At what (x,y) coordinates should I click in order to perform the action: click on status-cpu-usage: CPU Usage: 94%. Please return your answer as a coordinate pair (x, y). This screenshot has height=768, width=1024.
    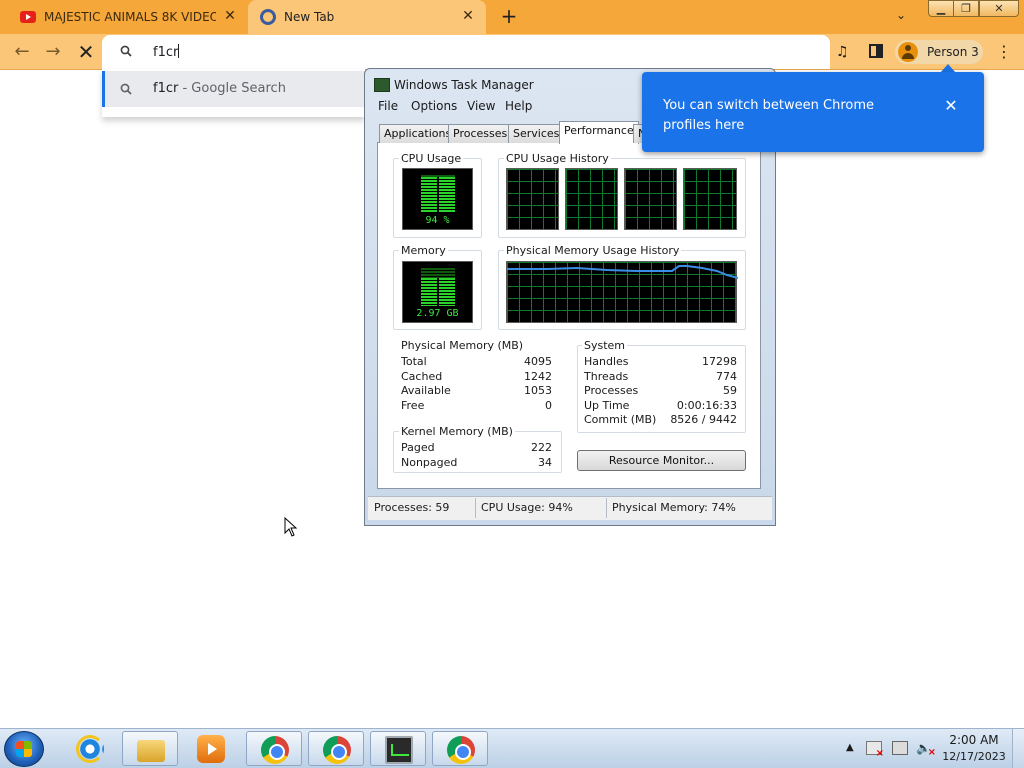
    Looking at the image, I should click on (527, 507).